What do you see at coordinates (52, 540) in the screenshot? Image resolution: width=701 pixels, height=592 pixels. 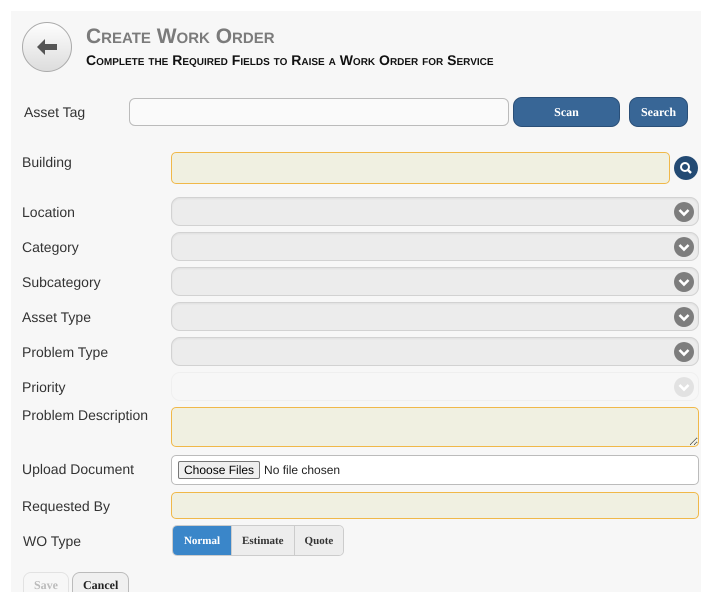 I see `field-label: WO Type` at bounding box center [52, 540].